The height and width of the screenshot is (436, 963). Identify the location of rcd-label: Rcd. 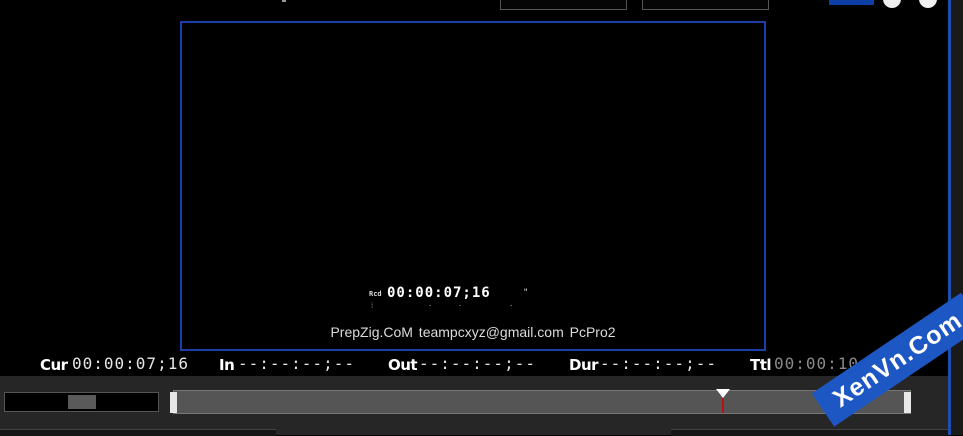
(375, 294).